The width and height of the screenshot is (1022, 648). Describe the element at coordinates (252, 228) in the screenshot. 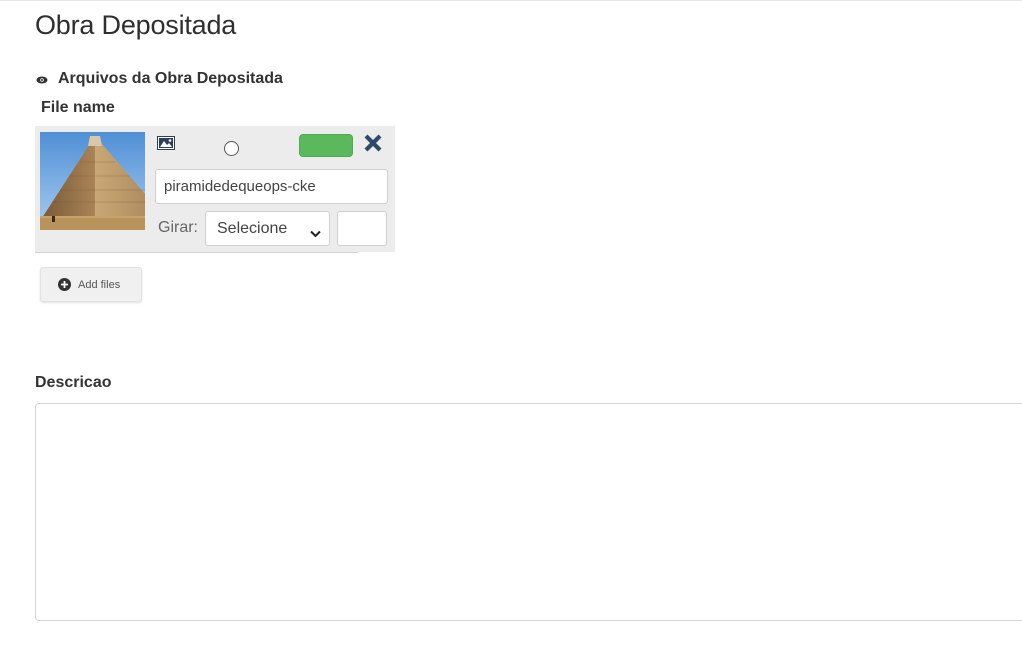

I see `rotate-selected-value: Selecione` at that location.